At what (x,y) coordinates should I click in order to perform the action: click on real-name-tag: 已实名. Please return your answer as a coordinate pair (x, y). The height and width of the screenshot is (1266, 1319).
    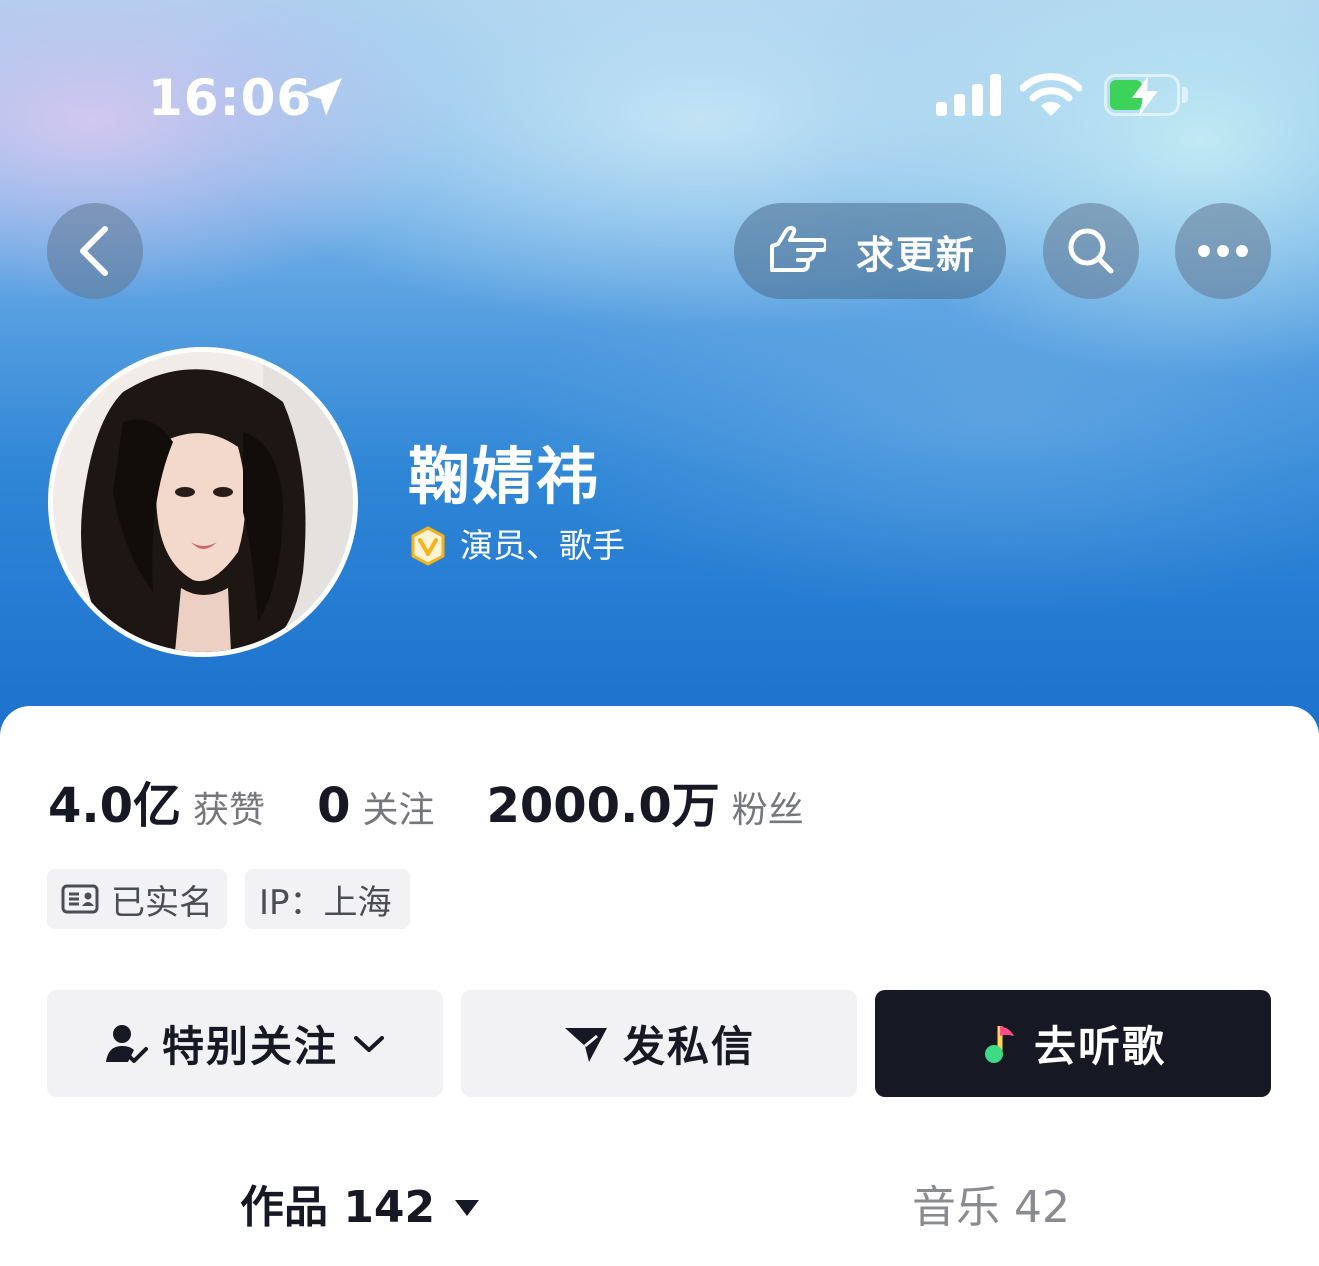
    Looking at the image, I should click on (137, 899).